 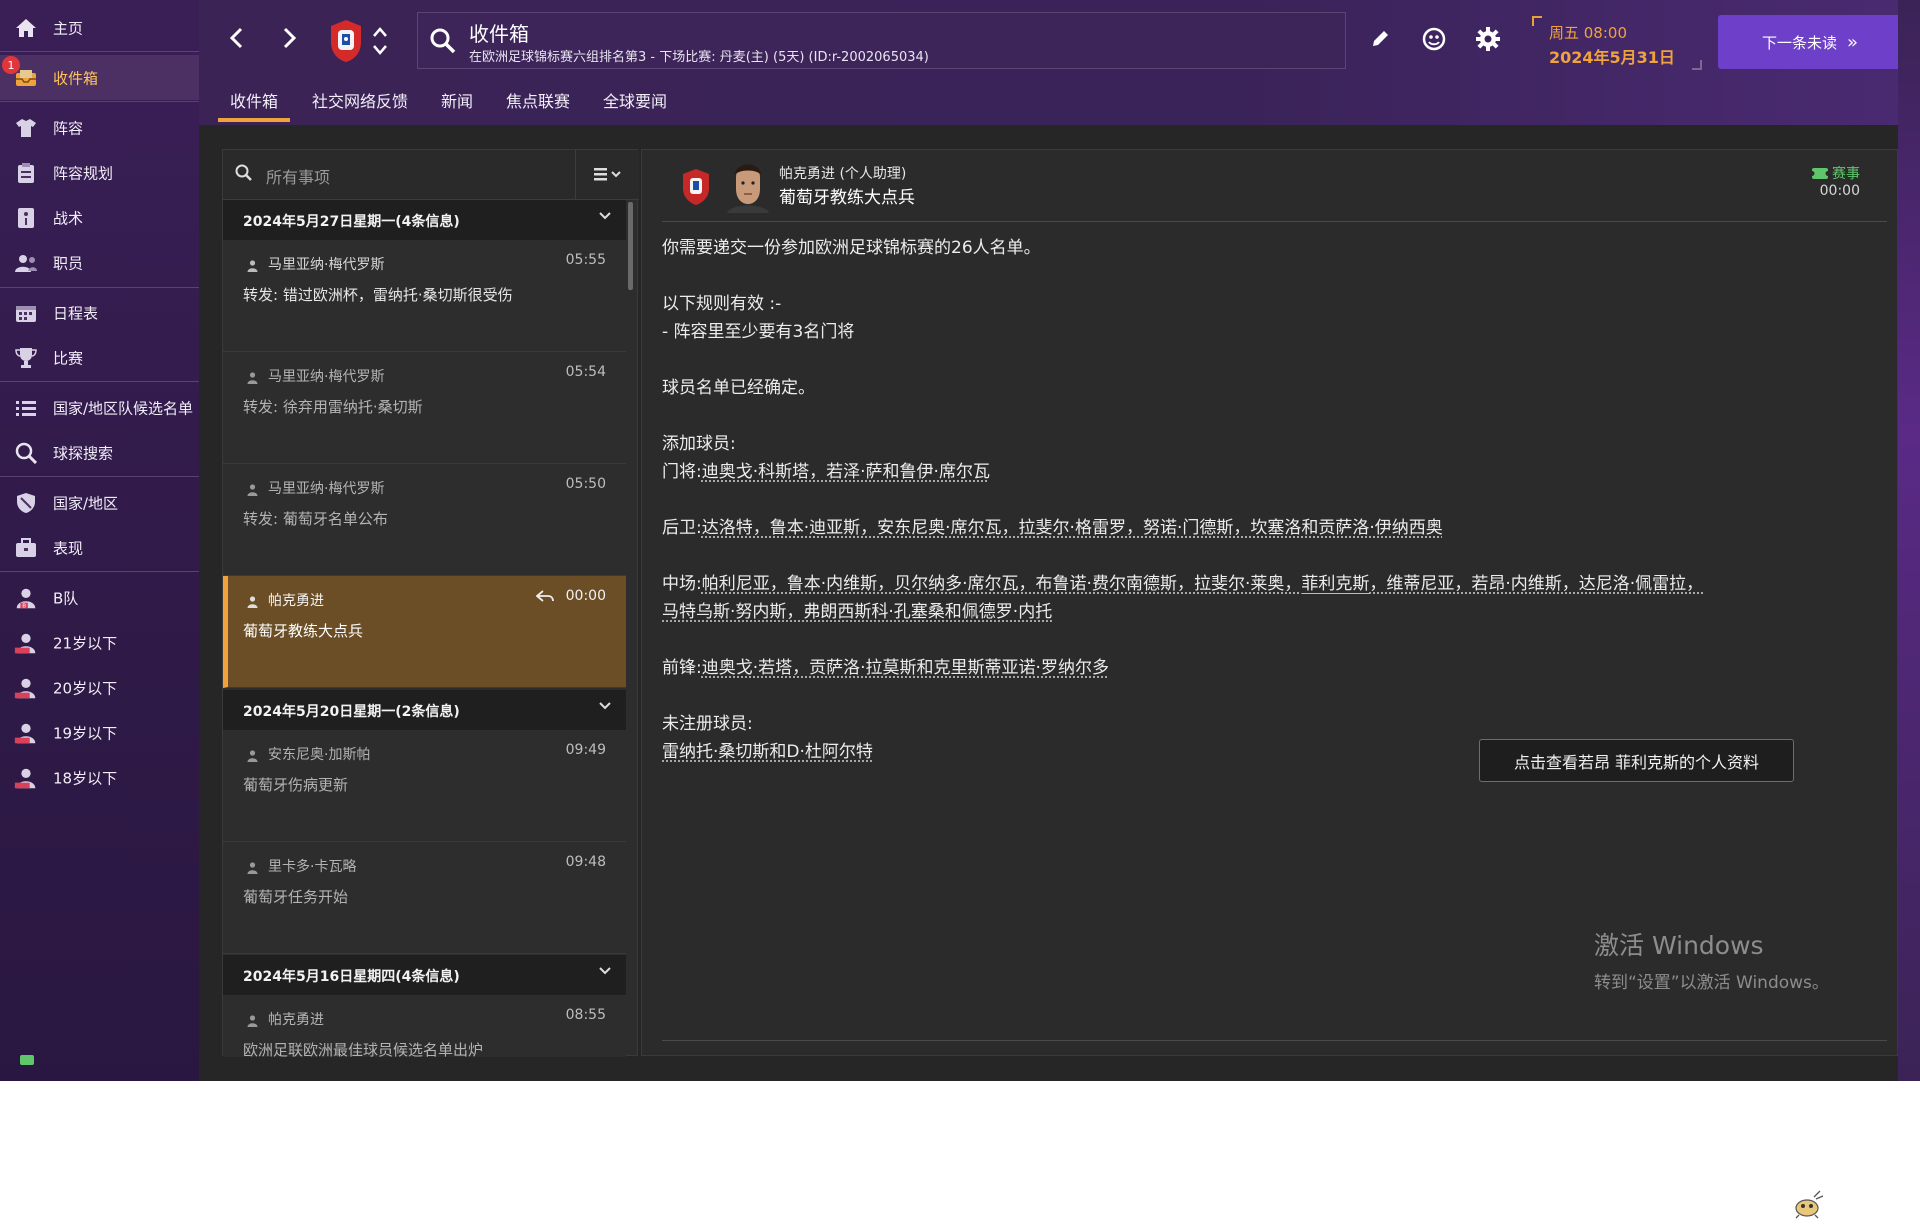 I want to click on sidebar-item-home: 主页, so click(x=99, y=27).